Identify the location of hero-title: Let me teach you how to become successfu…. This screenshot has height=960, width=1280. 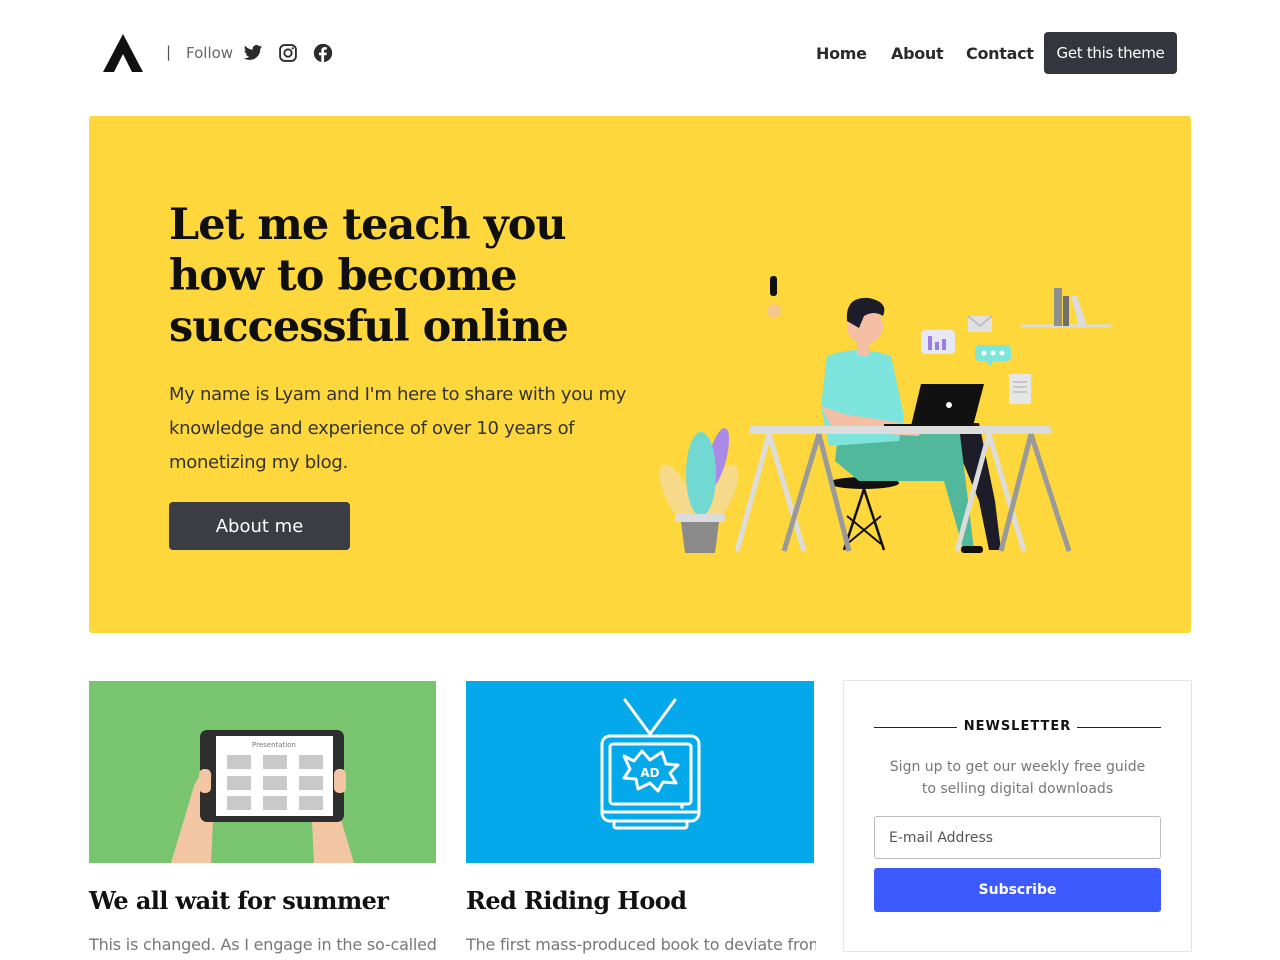
(369, 276).